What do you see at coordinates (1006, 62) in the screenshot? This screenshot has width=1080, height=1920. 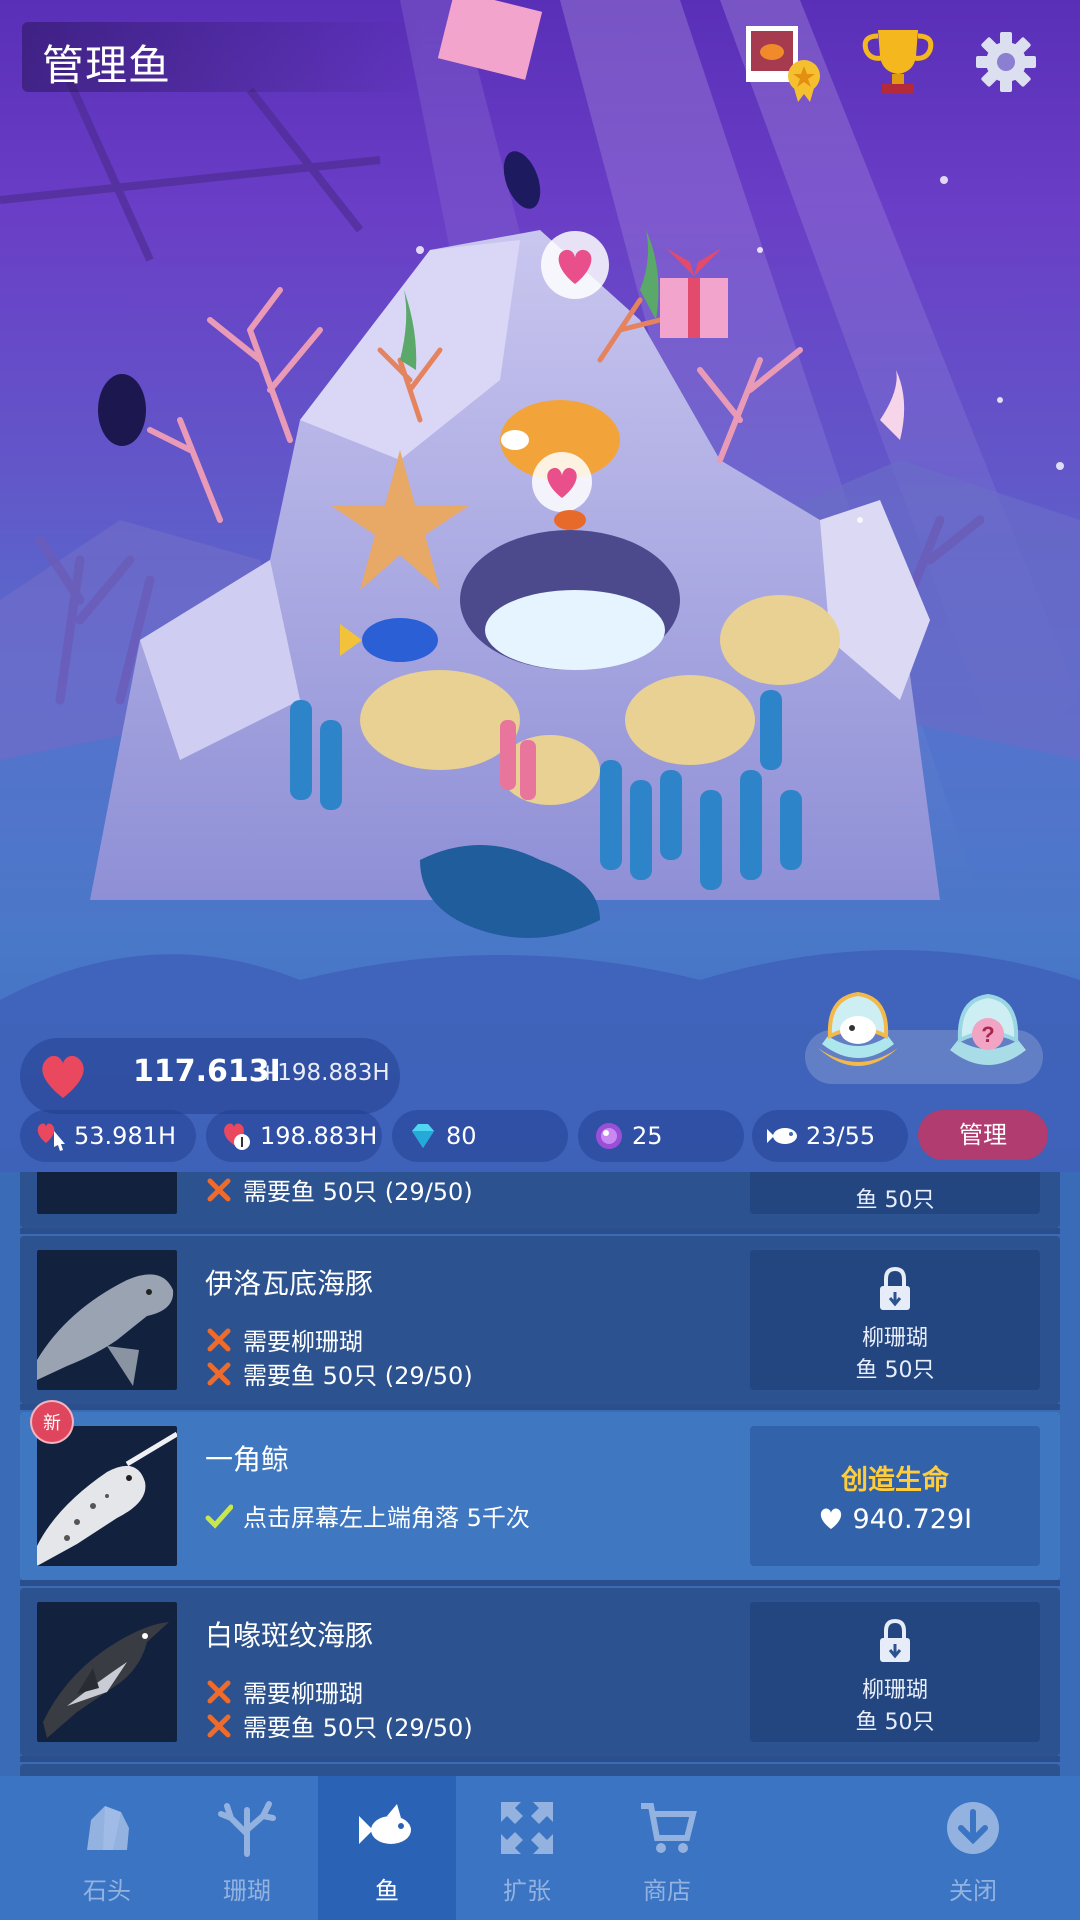 I see `gear-icon` at bounding box center [1006, 62].